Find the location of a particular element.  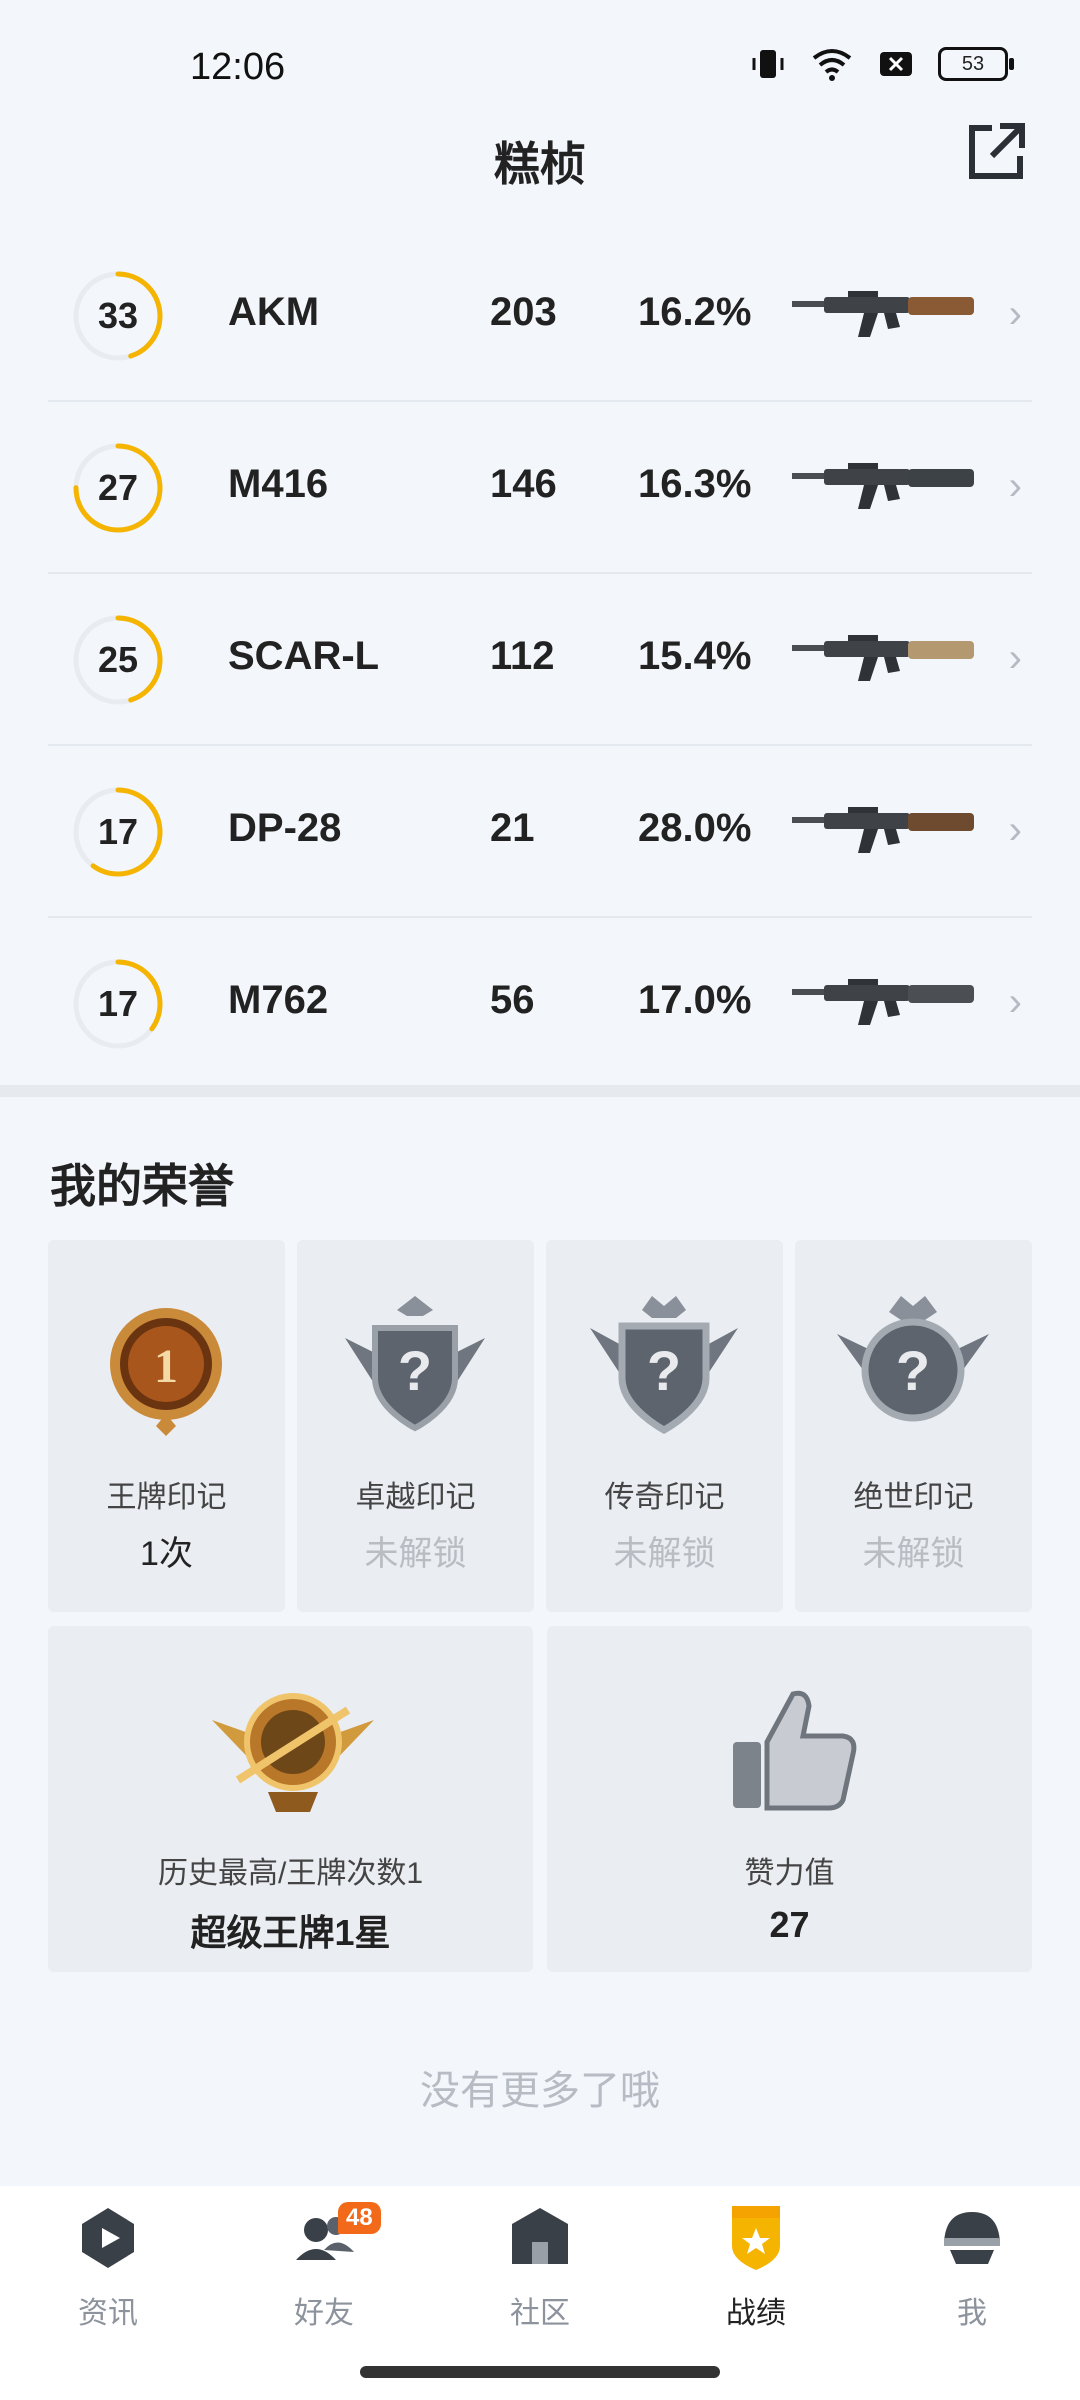

community-house-icon is located at coordinates (540, 2236).